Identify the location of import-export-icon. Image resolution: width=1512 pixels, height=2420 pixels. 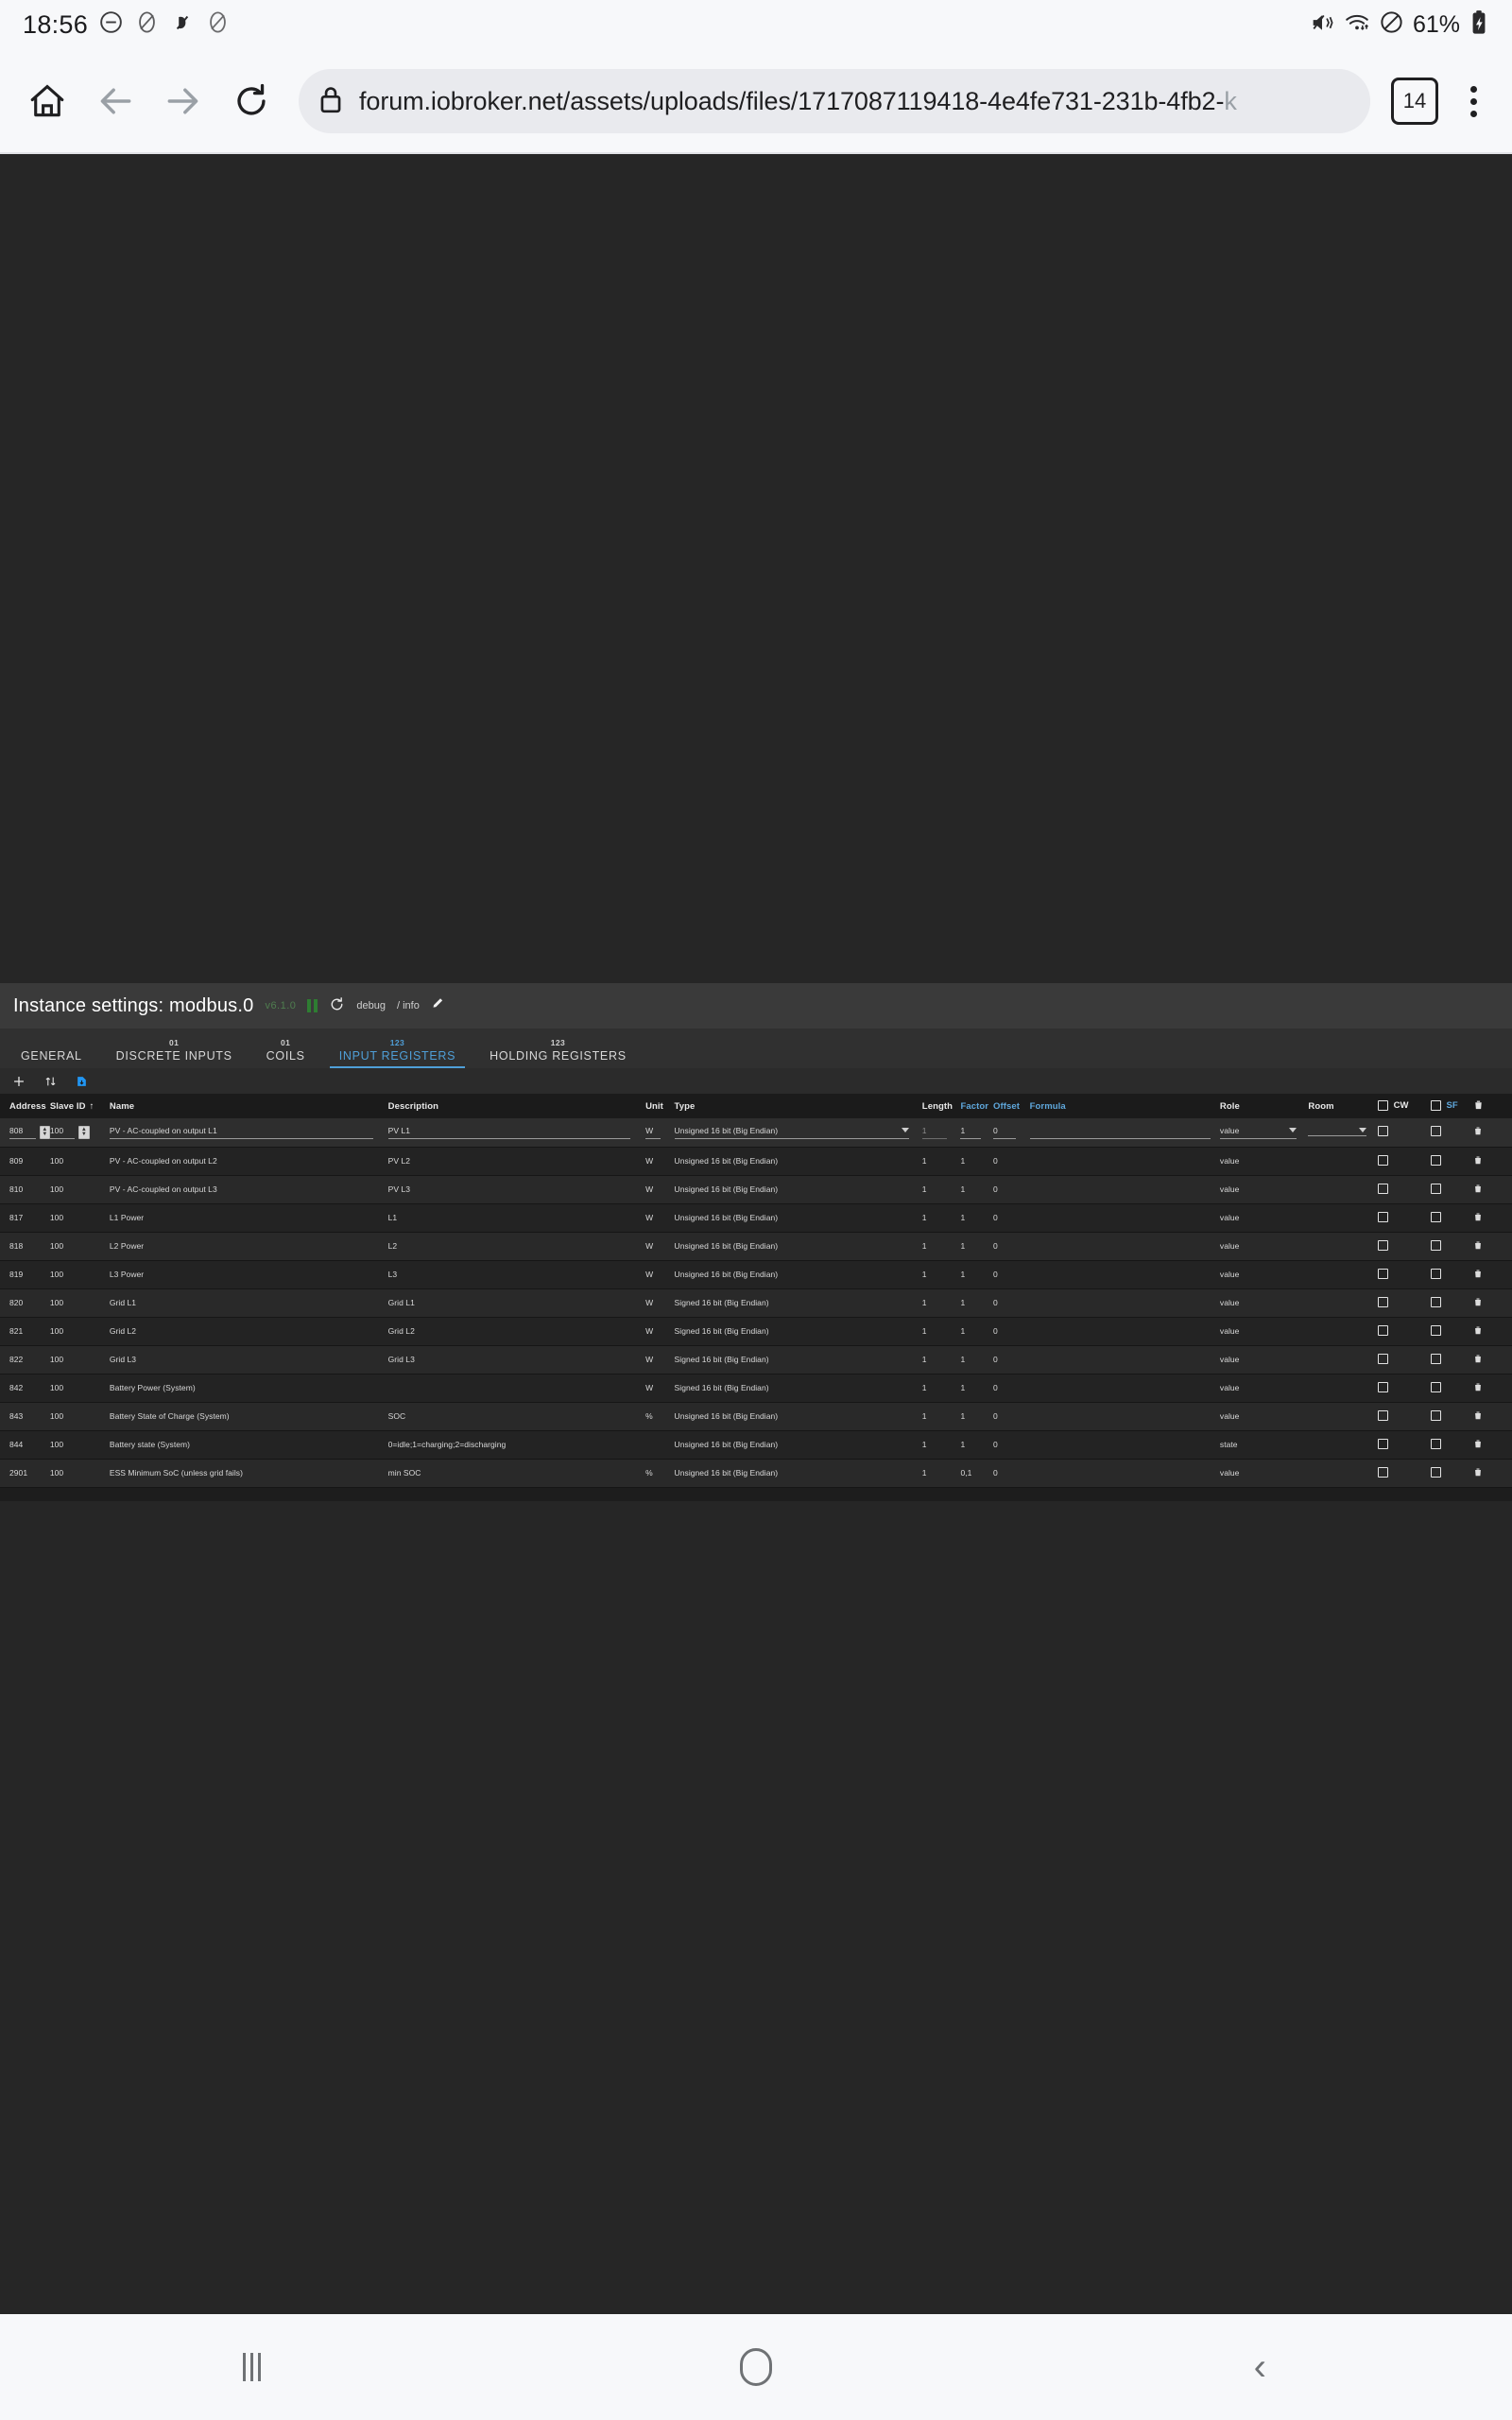
(82, 1082).